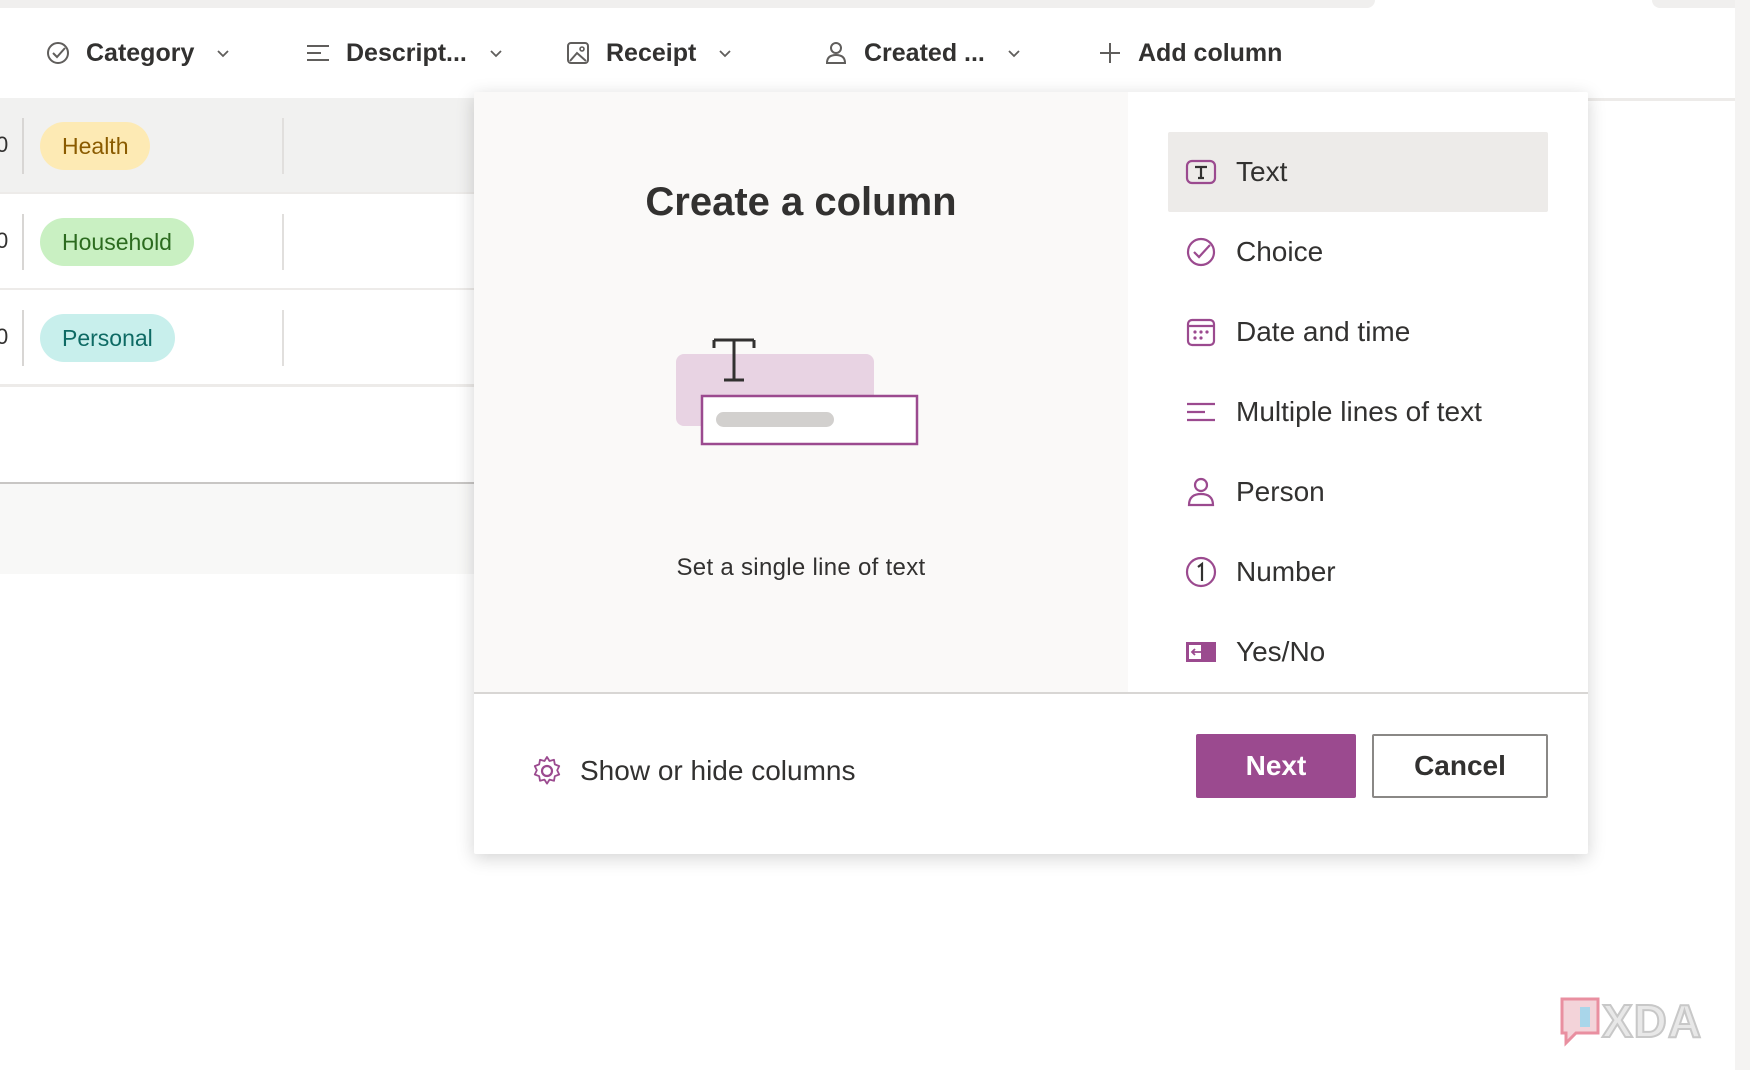 The width and height of the screenshot is (1750, 1070). Describe the element at coordinates (1652, 1021) in the screenshot. I see `watermark-text: XDA` at that location.